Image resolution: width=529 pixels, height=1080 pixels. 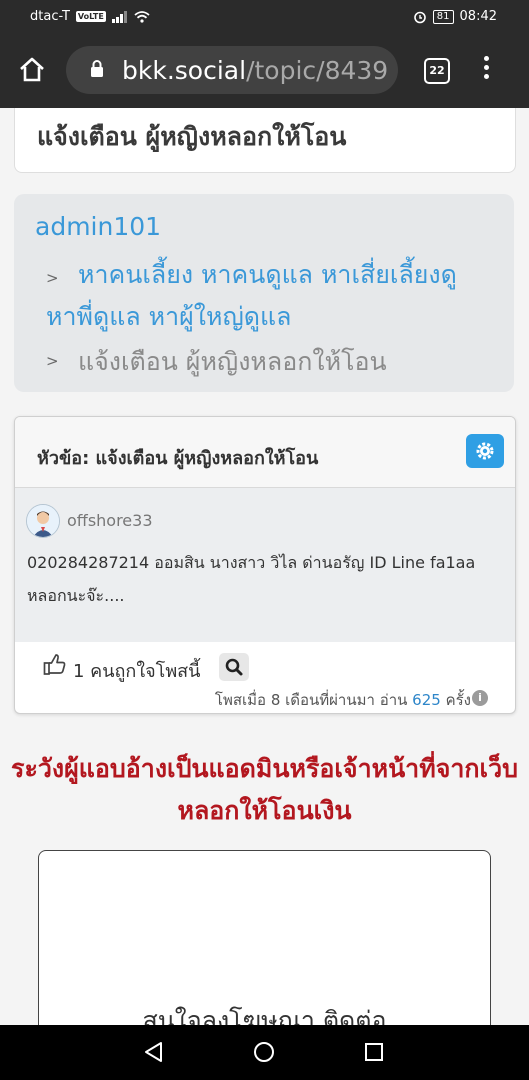 I want to click on page-title: แจ้งเตือน ผู้หญิงหลอกให้โอน, so click(x=192, y=136).